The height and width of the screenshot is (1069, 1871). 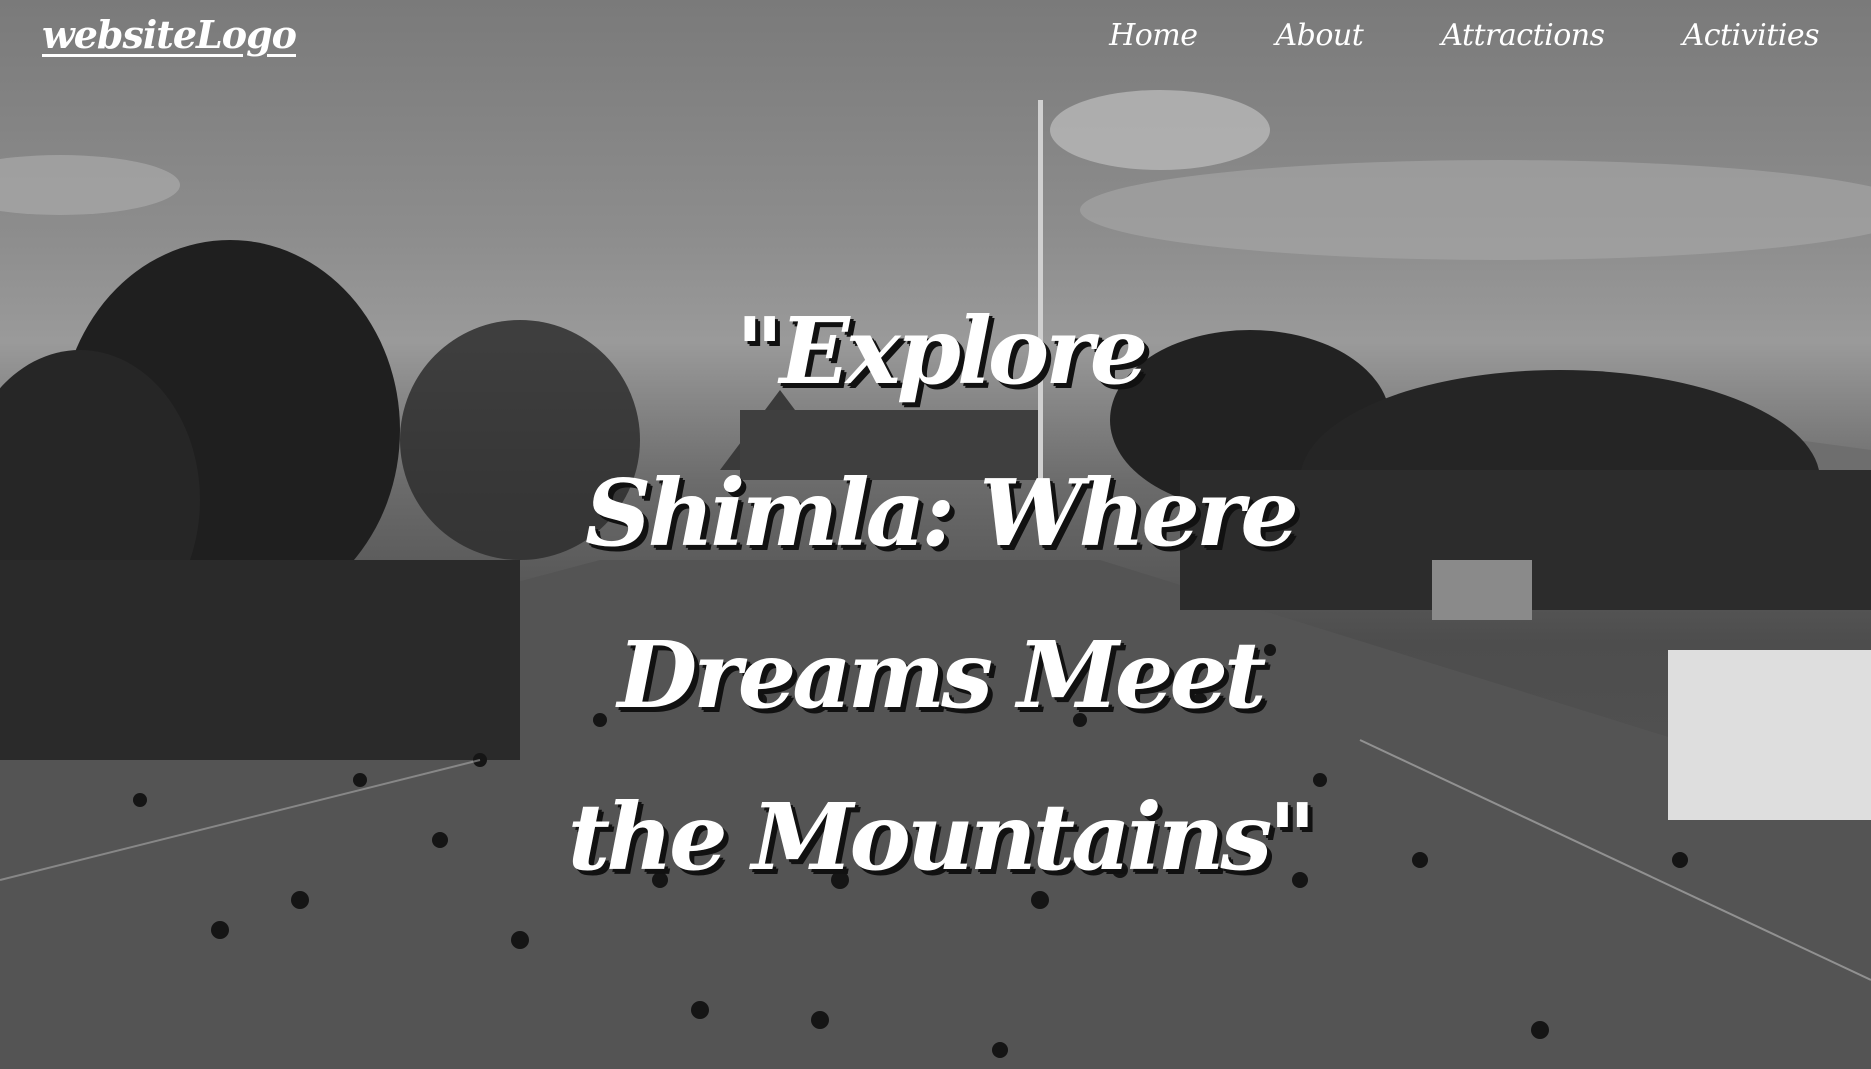 I want to click on nav-link-activities: Activities, so click(x=1751, y=35).